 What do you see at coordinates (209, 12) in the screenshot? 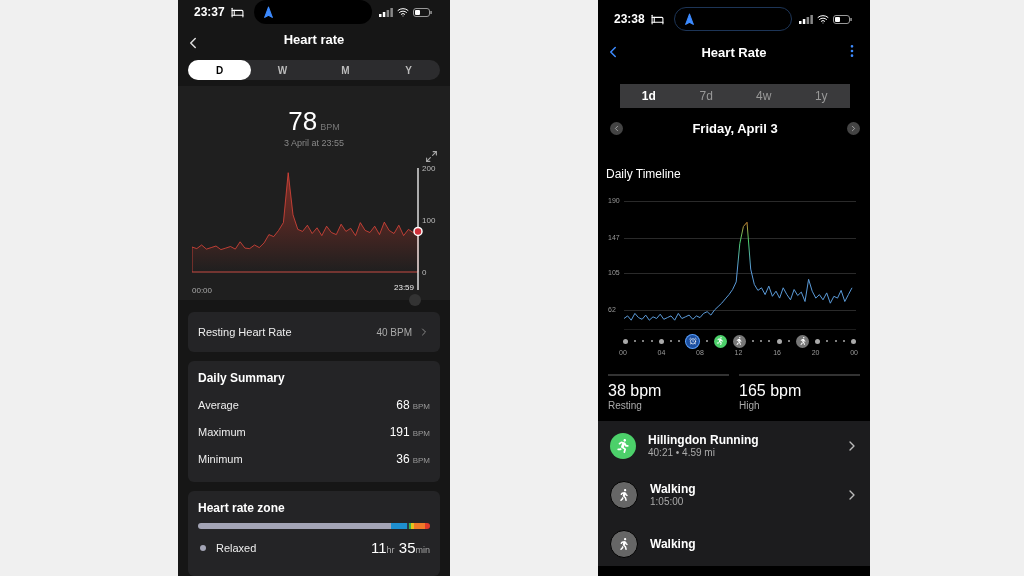
I see `status-time: 23:37` at bounding box center [209, 12].